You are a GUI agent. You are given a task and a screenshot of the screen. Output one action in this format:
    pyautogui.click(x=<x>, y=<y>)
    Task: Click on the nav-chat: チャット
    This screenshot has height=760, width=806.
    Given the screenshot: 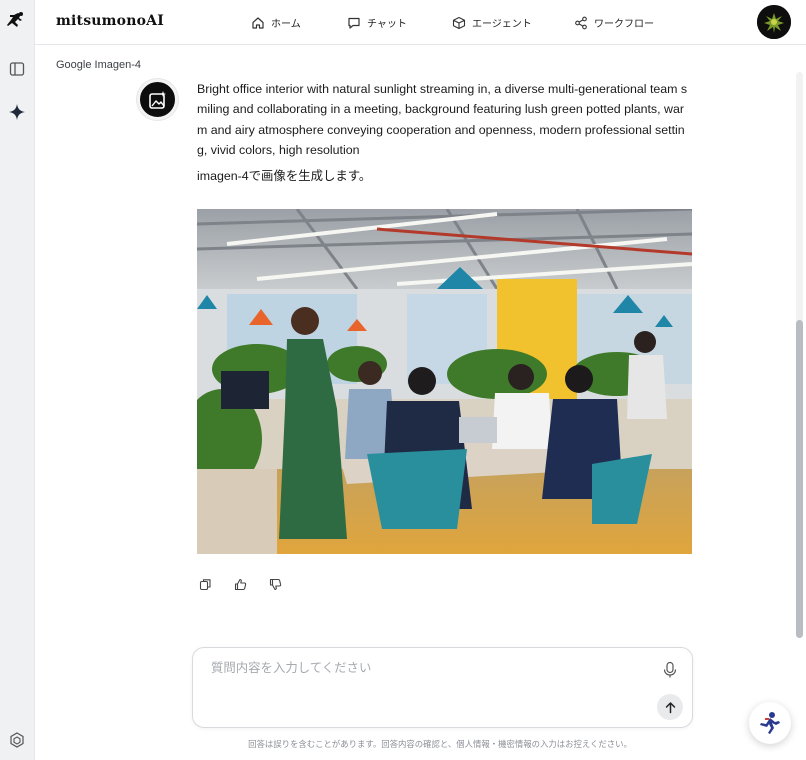 What is the action you would take?
    pyautogui.click(x=377, y=22)
    